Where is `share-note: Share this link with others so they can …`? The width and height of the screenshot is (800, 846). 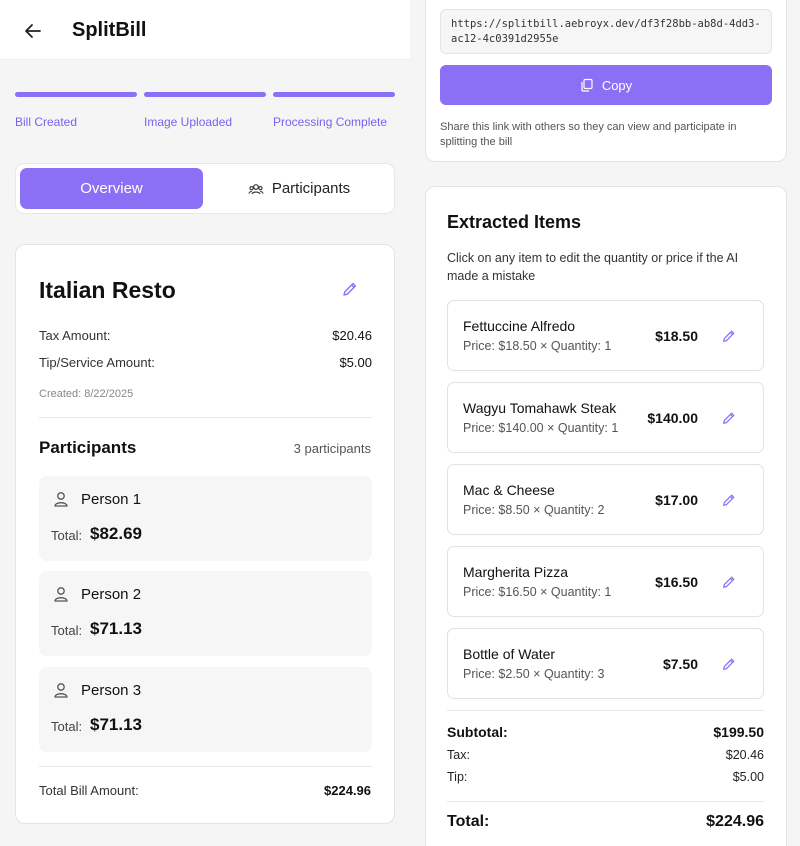
share-note: Share this link with others so they can … is located at coordinates (588, 134).